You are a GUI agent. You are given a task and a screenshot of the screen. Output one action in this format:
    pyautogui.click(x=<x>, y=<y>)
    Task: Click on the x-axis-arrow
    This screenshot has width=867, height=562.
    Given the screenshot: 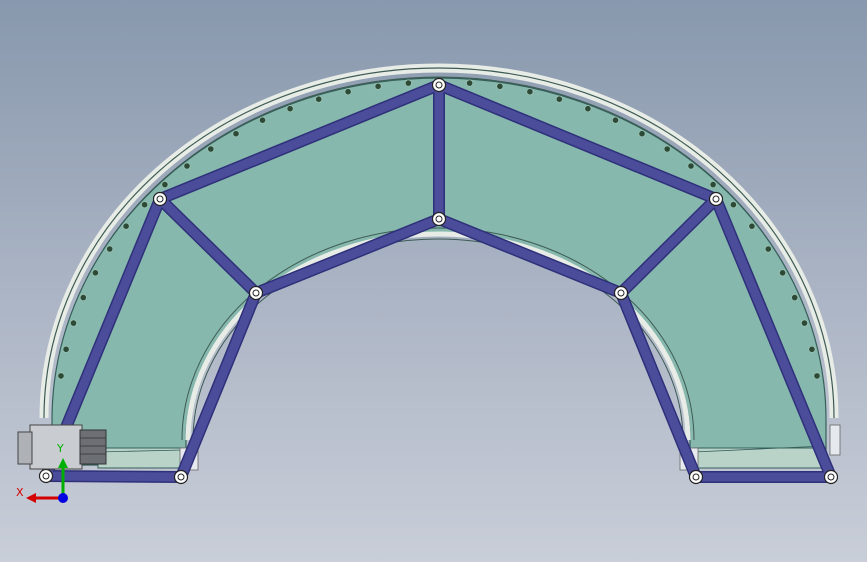 What is the action you would take?
    pyautogui.click(x=31, y=498)
    